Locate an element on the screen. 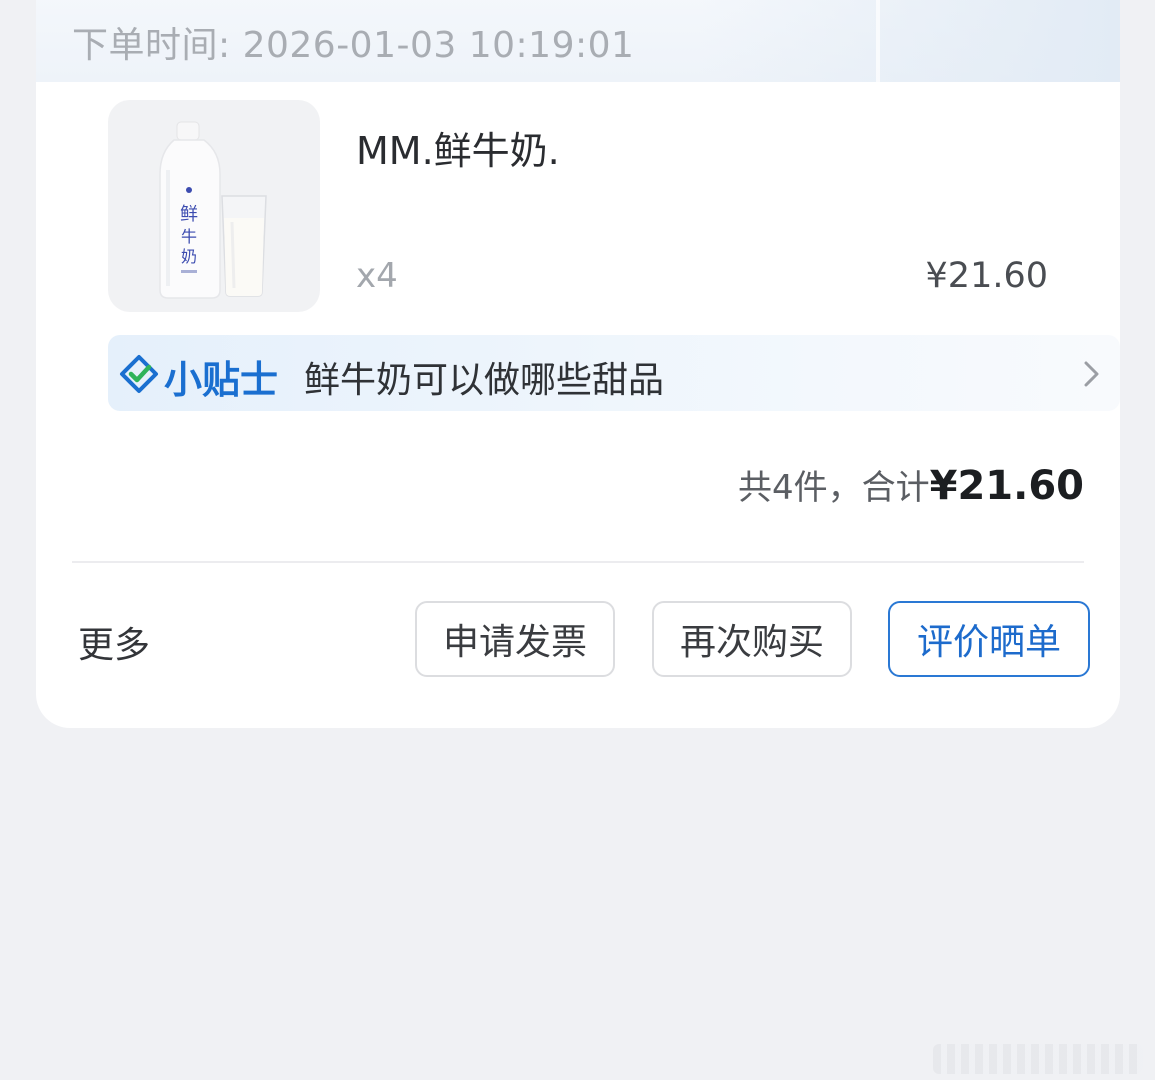 This screenshot has width=1155, height=1080. svg-text: 奶 is located at coordinates (189, 256).